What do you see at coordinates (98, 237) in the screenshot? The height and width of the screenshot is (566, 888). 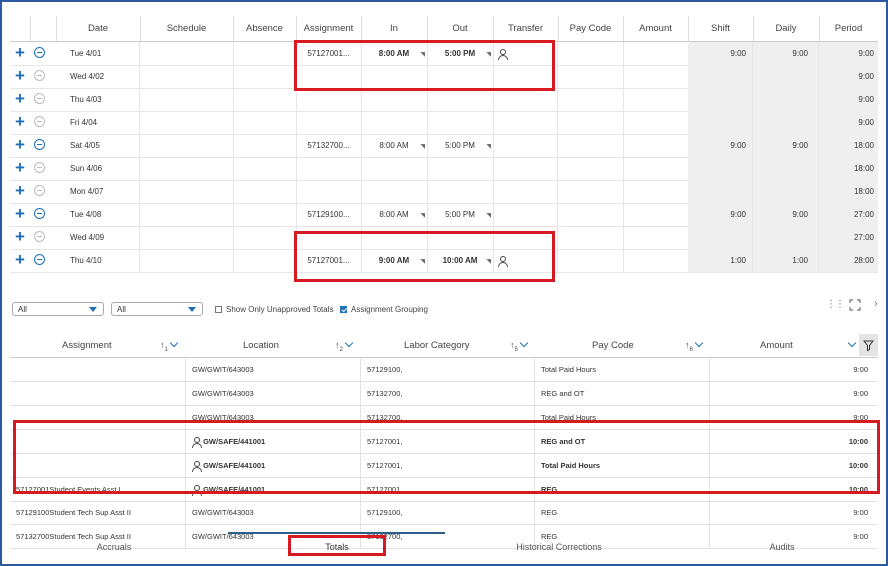 I see `date-cell: Wed 4/09` at bounding box center [98, 237].